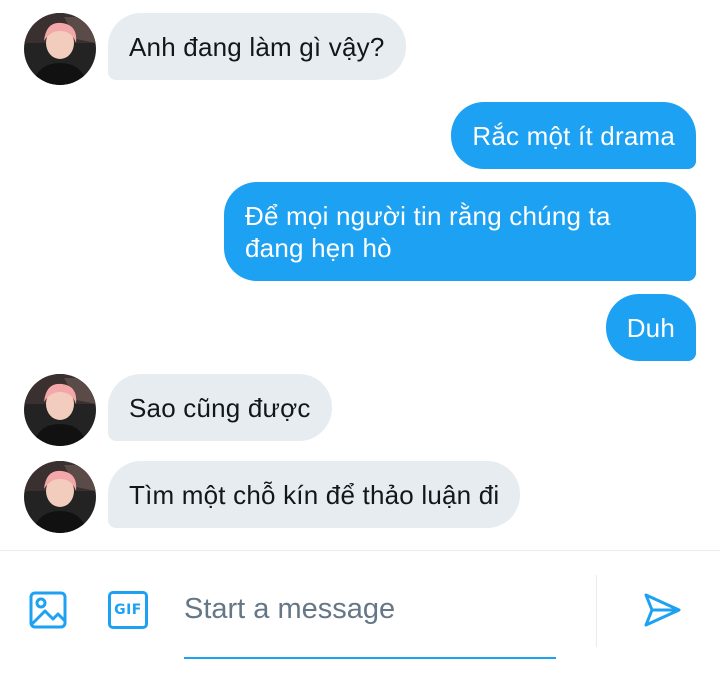  I want to click on add-photo-button, so click(48, 610).